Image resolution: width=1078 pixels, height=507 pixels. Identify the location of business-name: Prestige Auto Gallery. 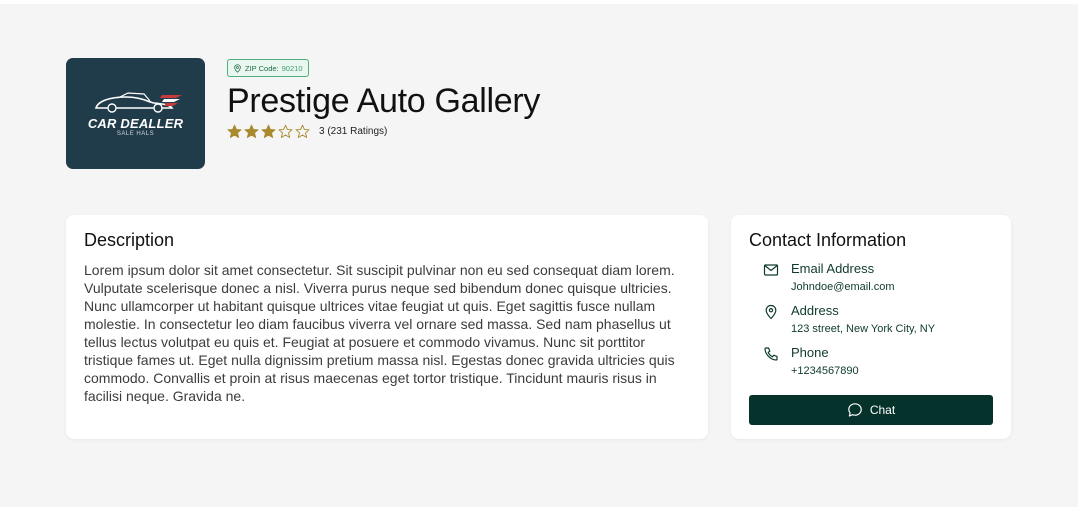
(384, 101).